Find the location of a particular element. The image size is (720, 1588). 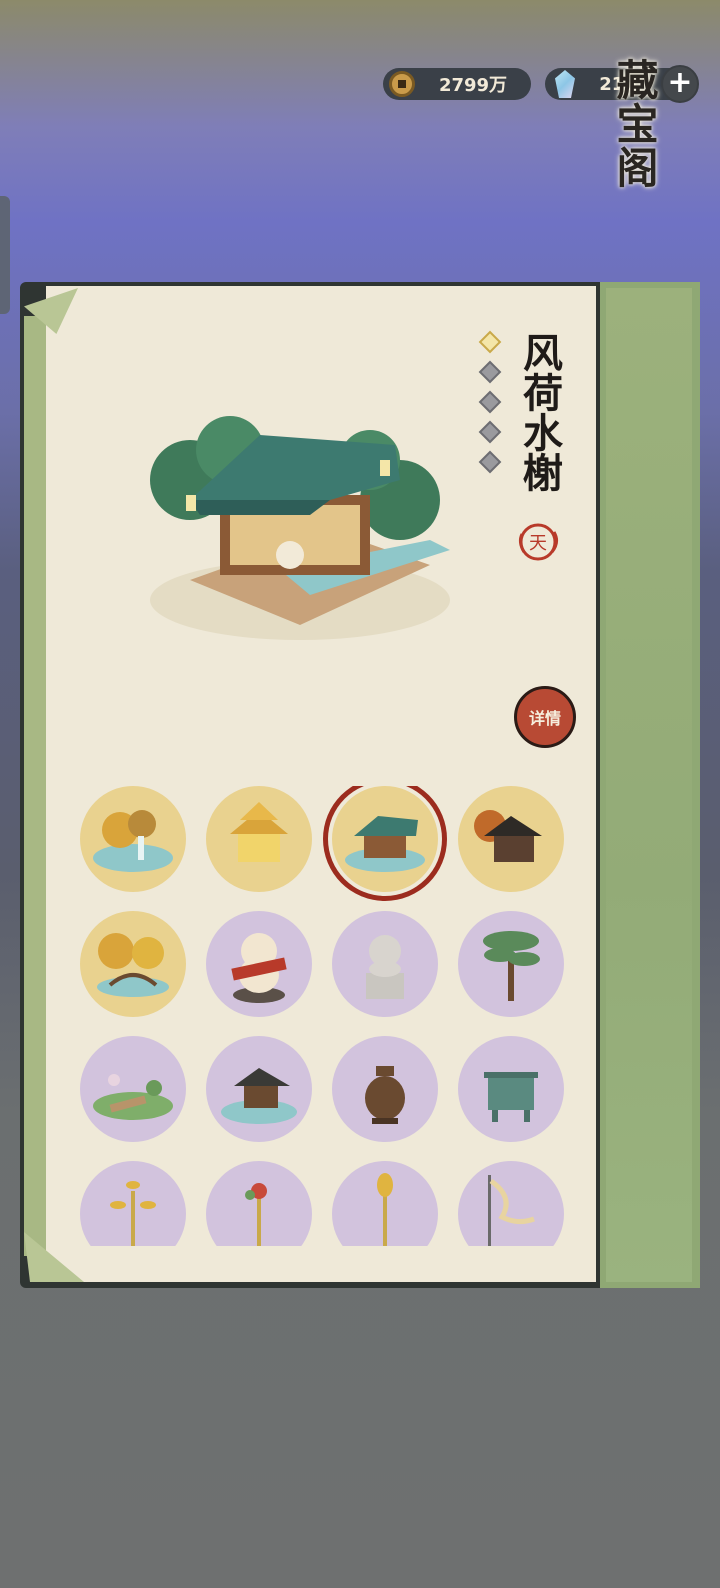

item-slot-pine-tree is located at coordinates (511, 964).